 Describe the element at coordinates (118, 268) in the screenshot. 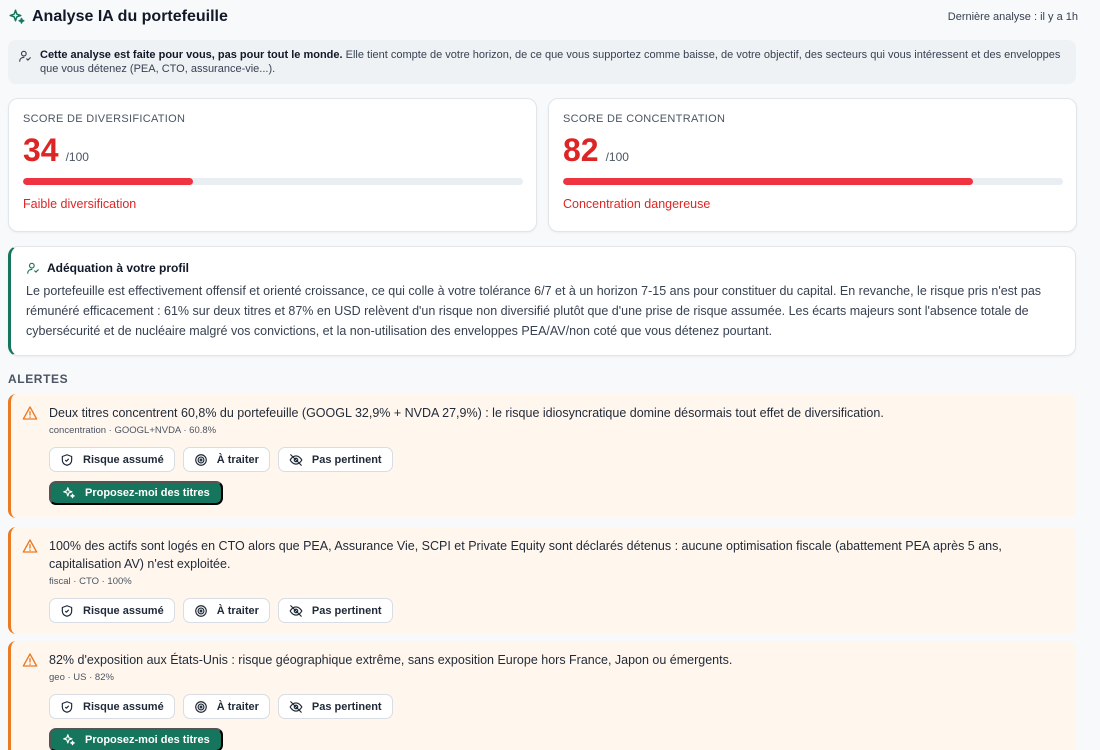

I see `profile-title: Adéquation à votre profil` at that location.